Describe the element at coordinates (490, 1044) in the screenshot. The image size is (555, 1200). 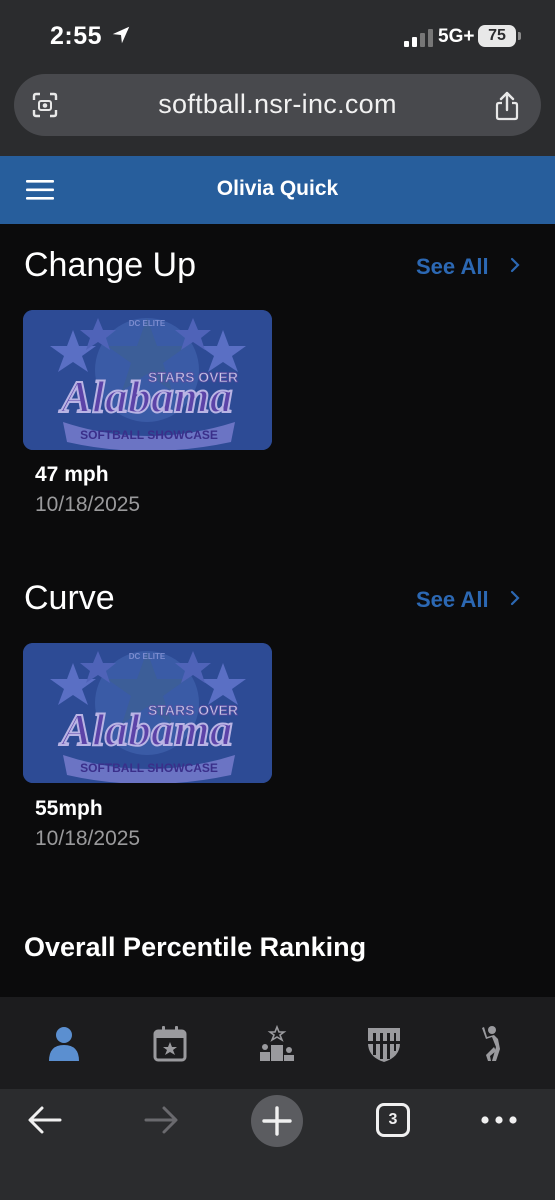
I see `pitcher-tab-icon` at that location.